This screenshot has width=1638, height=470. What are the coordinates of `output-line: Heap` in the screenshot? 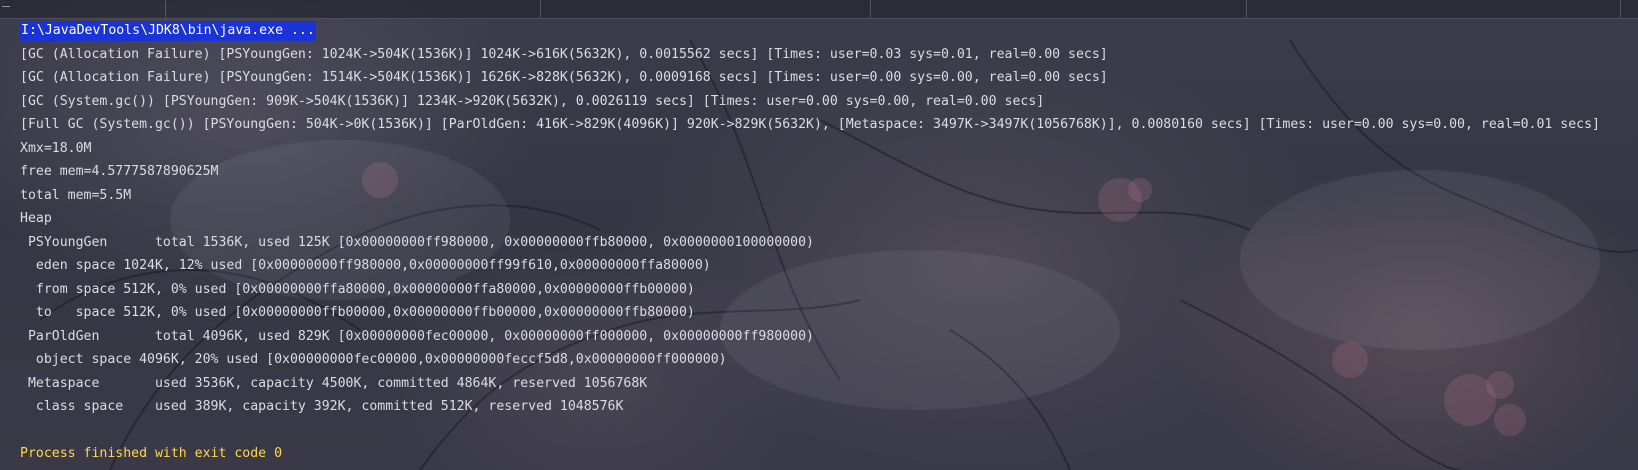 It's located at (36, 218).